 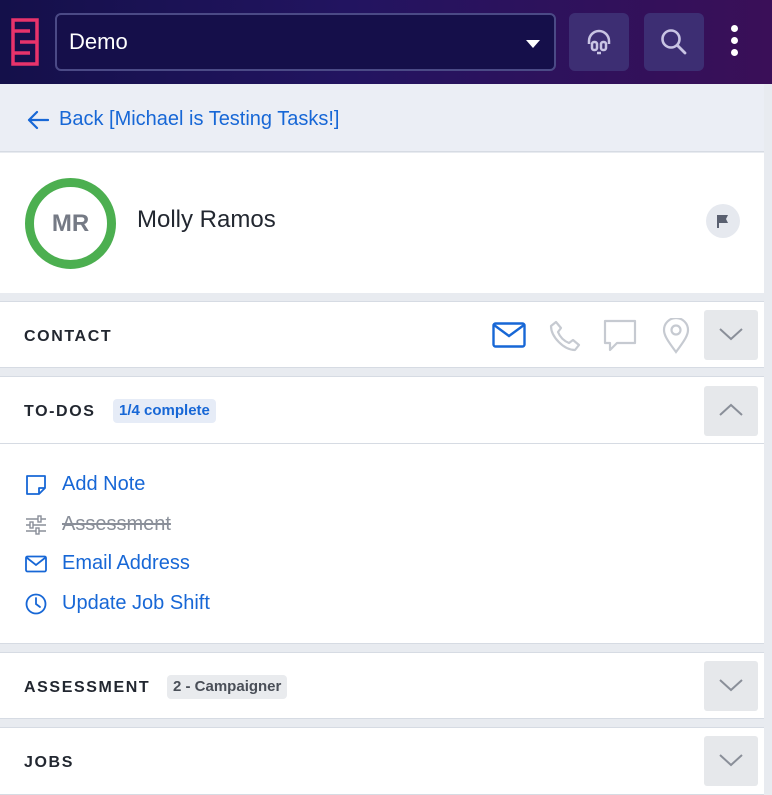 What do you see at coordinates (36, 603) in the screenshot?
I see `clock-icon` at bounding box center [36, 603].